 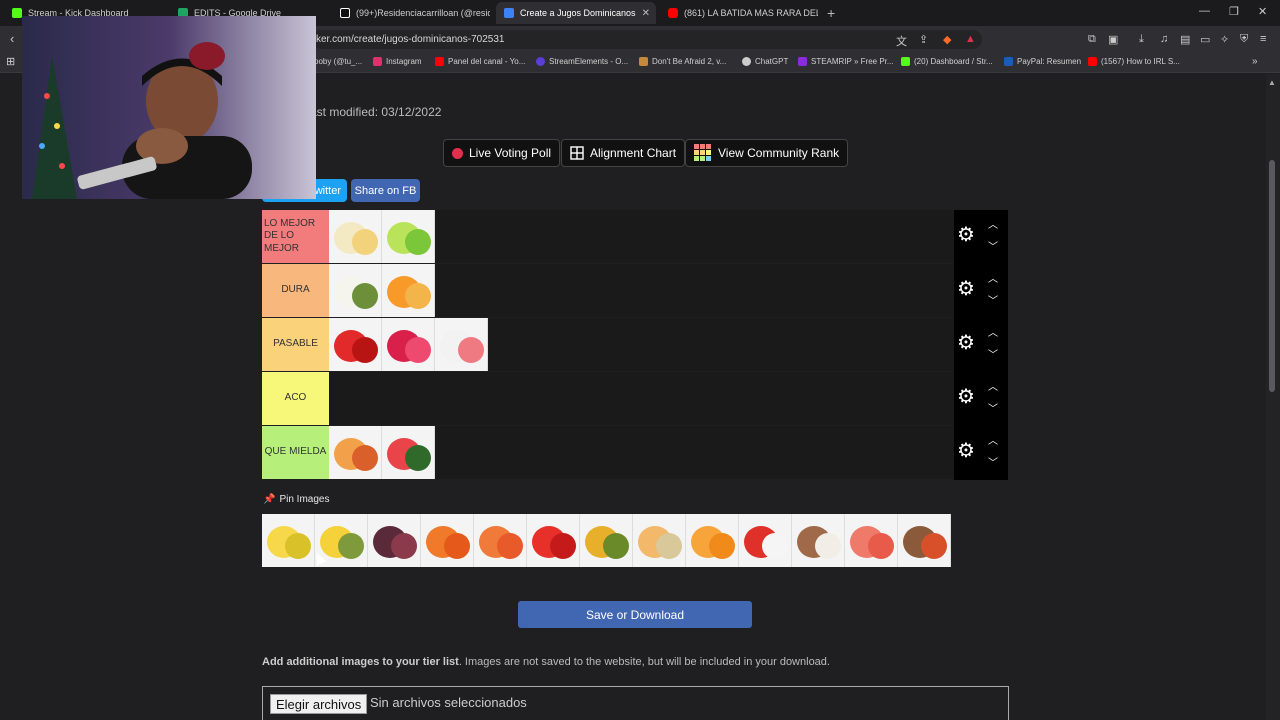 I want to click on raspberry-image, so click(x=408, y=344).